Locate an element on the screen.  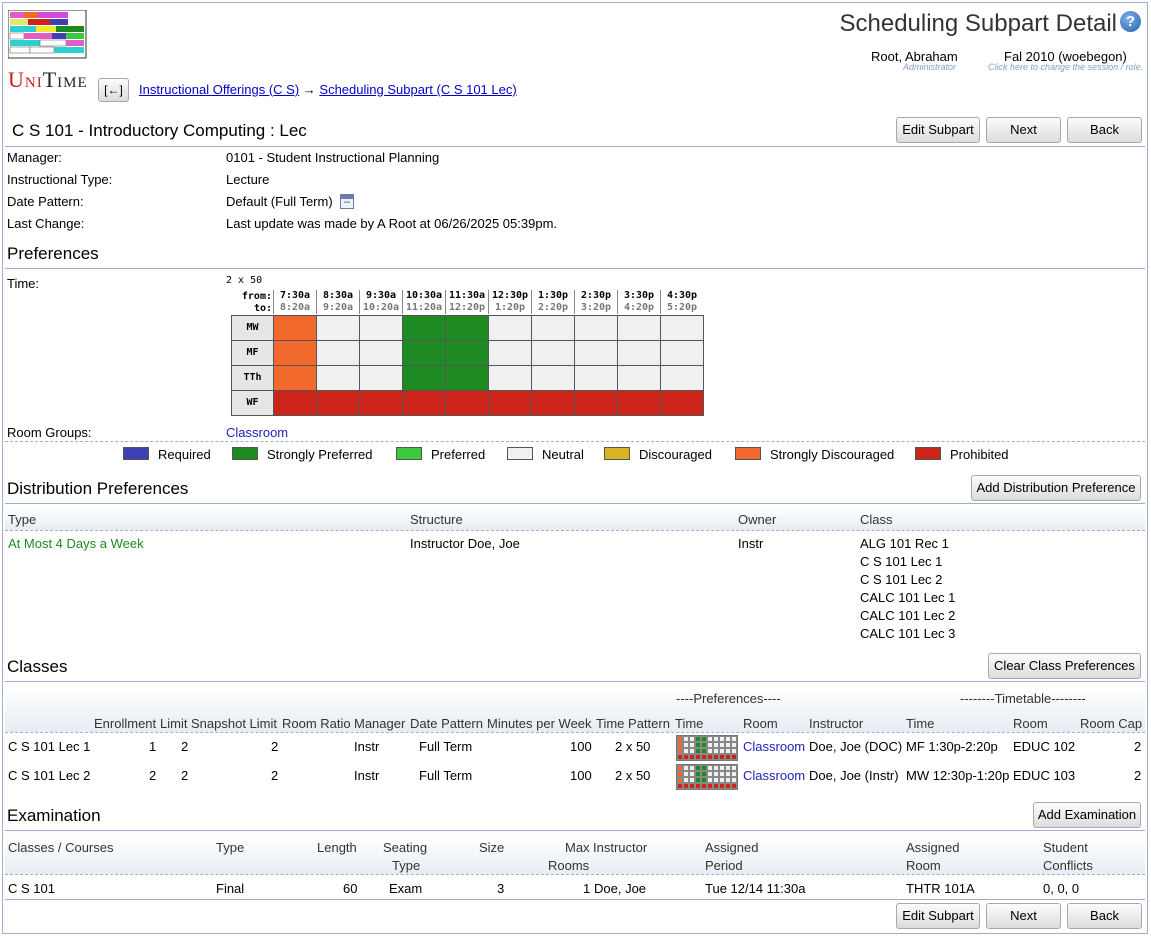
time-column-to: 11:20a is located at coordinates (424, 307).